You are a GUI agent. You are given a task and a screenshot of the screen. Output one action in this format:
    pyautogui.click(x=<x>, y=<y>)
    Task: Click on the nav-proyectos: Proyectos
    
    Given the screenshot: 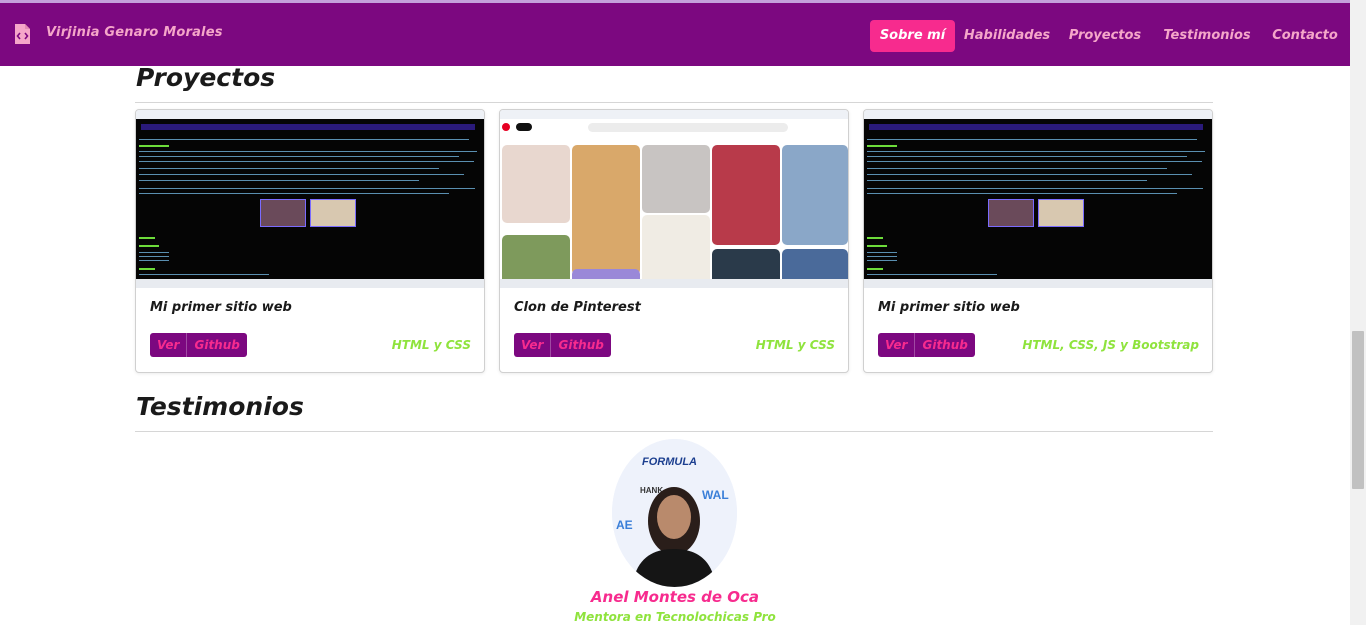 What is the action you would take?
    pyautogui.click(x=1105, y=36)
    